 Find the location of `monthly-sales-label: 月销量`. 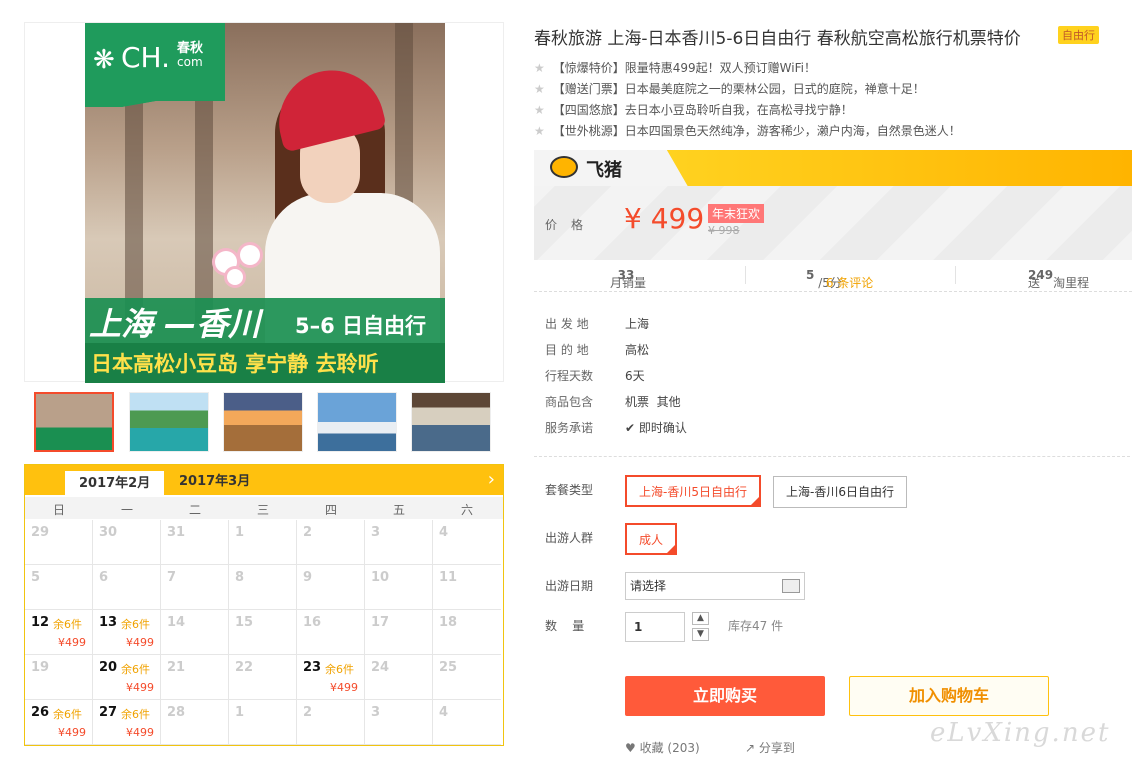

monthly-sales-label: 月销量 is located at coordinates (628, 283).